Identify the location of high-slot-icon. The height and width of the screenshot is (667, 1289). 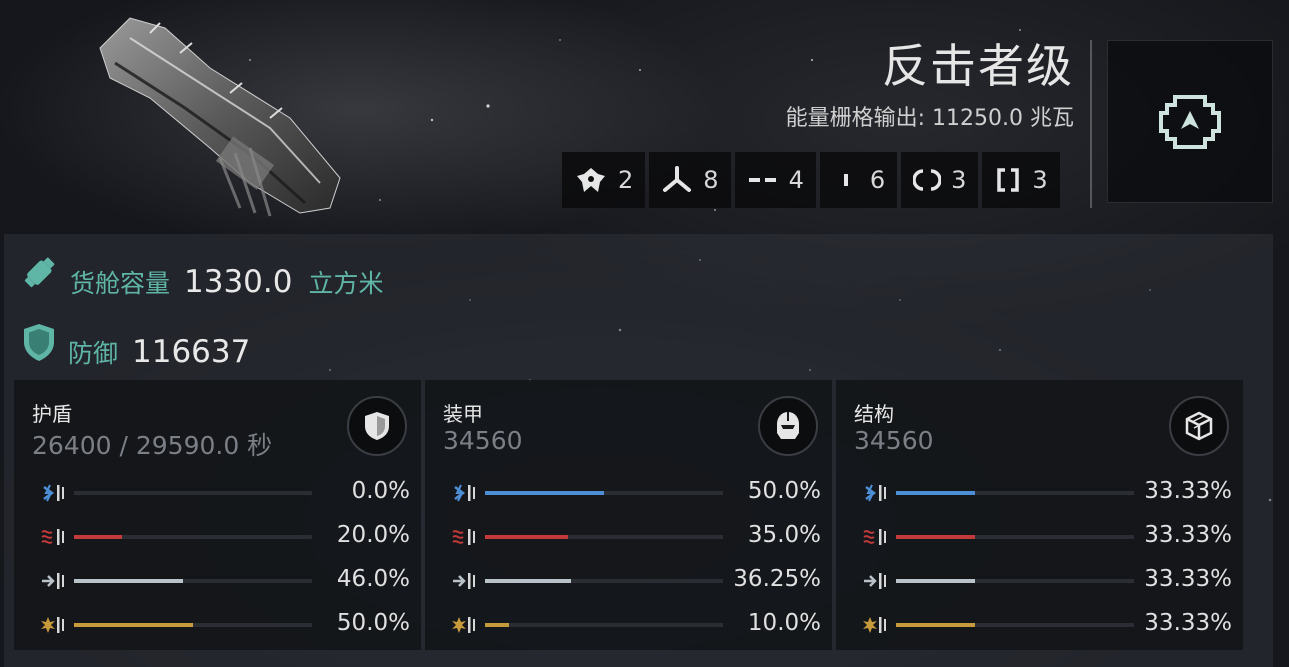
(591, 180).